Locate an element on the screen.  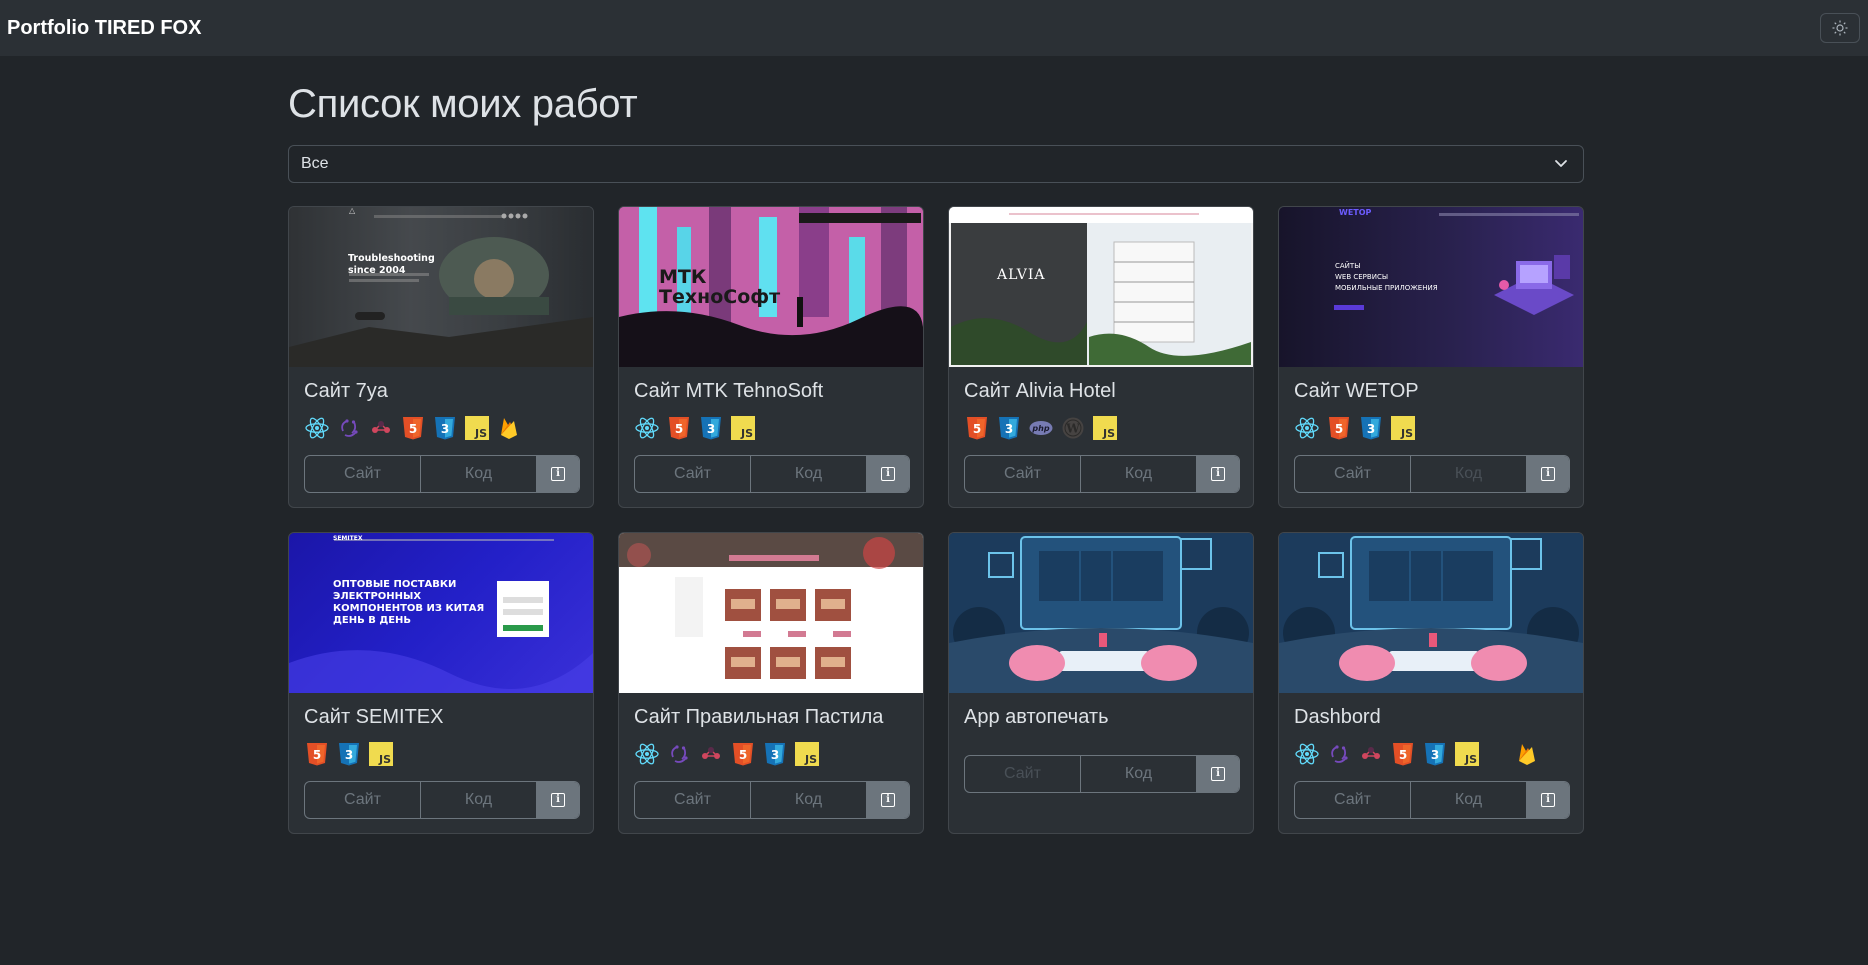
theme-toggle-button is located at coordinates (1840, 28).